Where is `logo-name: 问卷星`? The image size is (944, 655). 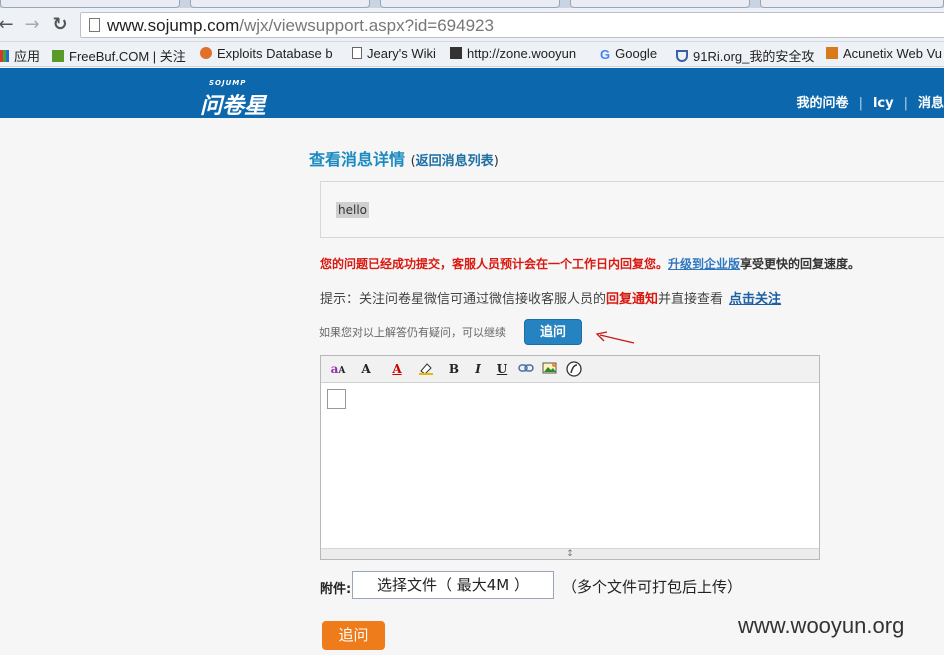 logo-name: 问卷星 is located at coordinates (233, 106).